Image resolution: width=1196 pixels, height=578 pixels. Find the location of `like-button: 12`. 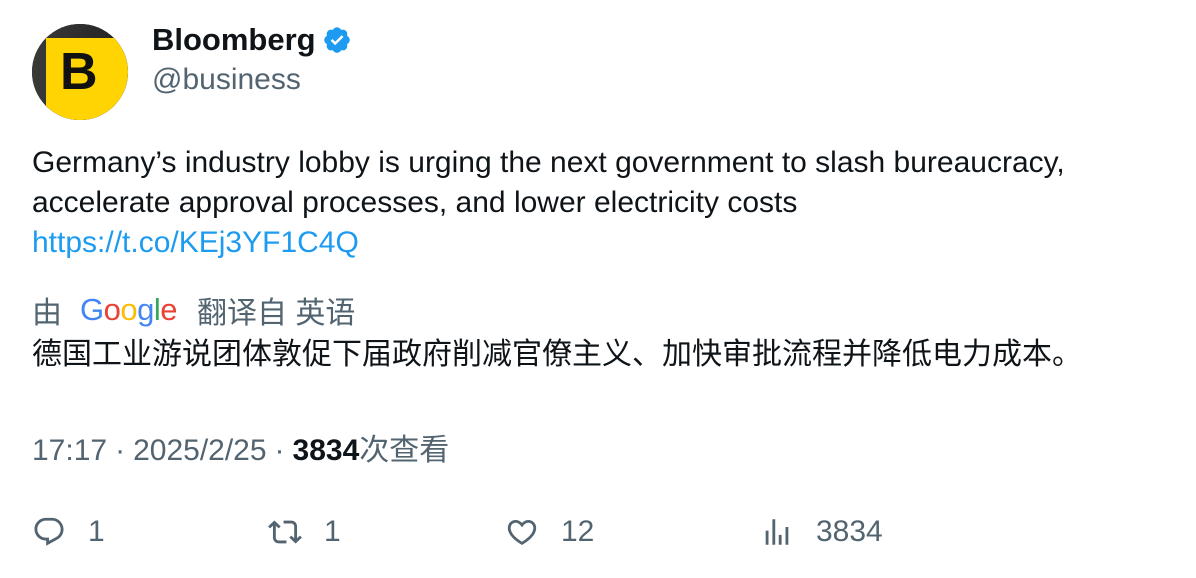

like-button: 12 is located at coordinates (549, 532).